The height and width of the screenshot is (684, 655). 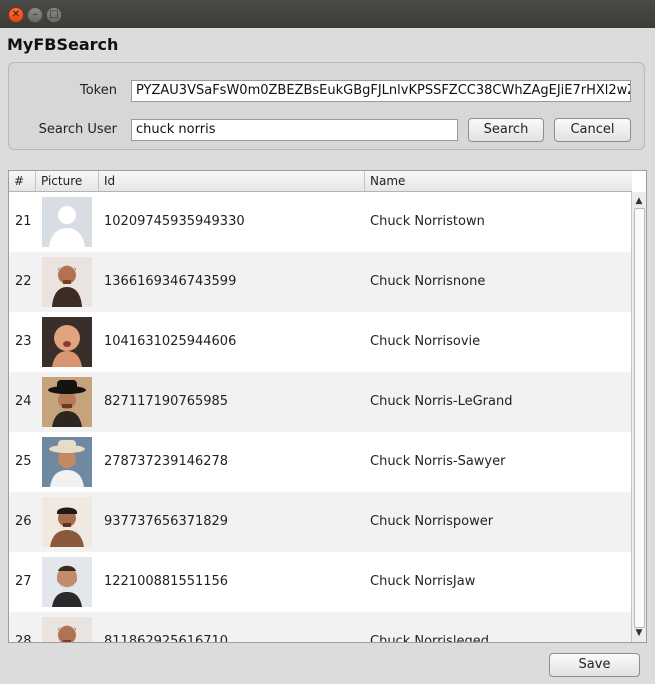 I want to click on window-minimize-button: –, so click(x=35, y=15).